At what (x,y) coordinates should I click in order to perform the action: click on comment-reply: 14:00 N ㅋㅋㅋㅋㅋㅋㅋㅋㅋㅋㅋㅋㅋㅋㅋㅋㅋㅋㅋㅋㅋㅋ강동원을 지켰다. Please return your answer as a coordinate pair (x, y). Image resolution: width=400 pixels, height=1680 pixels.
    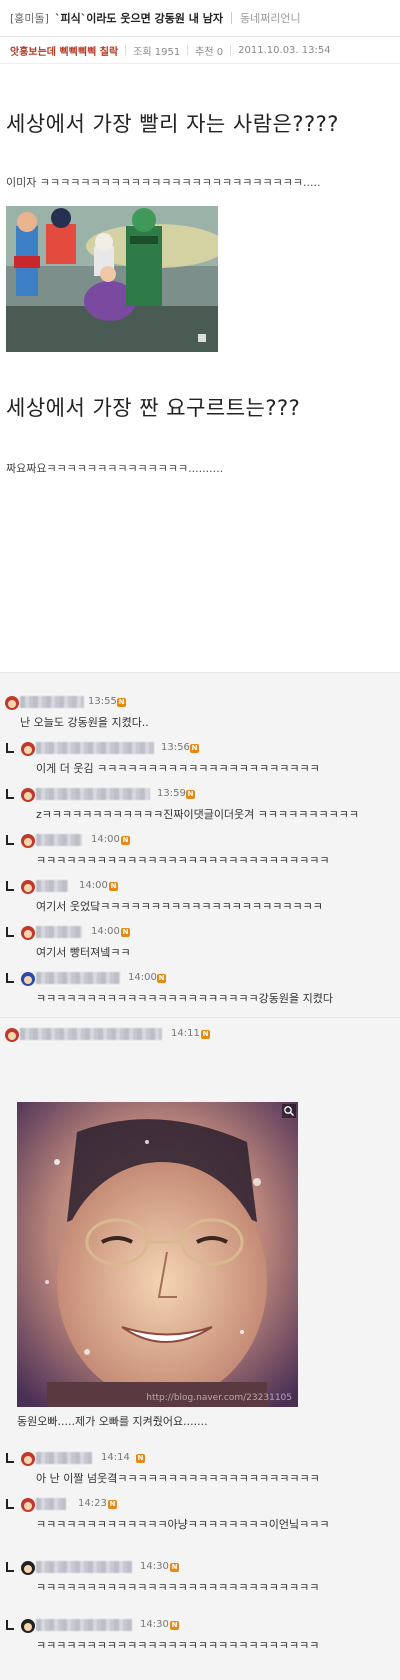
    Looking at the image, I should click on (200, 986).